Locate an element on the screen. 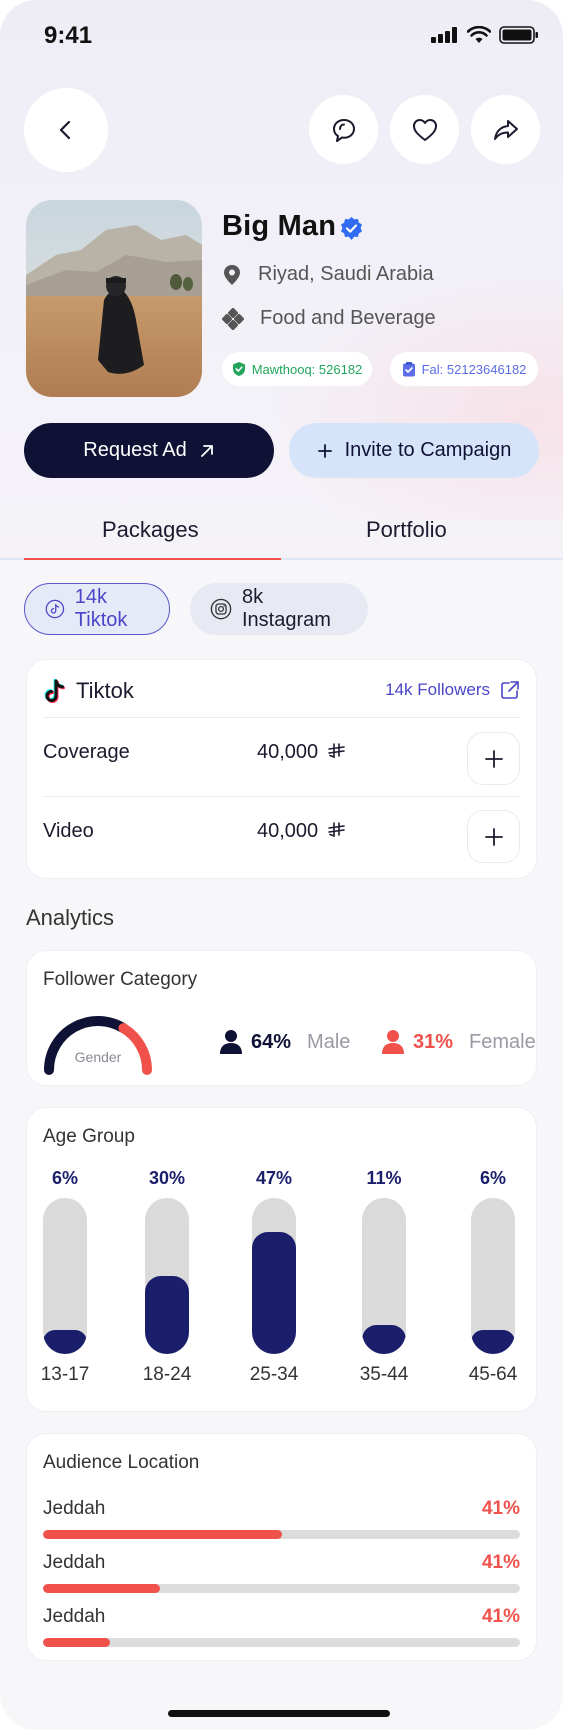 The height and width of the screenshot is (1730, 563). followers-link-label: 14k Followers is located at coordinates (437, 689).